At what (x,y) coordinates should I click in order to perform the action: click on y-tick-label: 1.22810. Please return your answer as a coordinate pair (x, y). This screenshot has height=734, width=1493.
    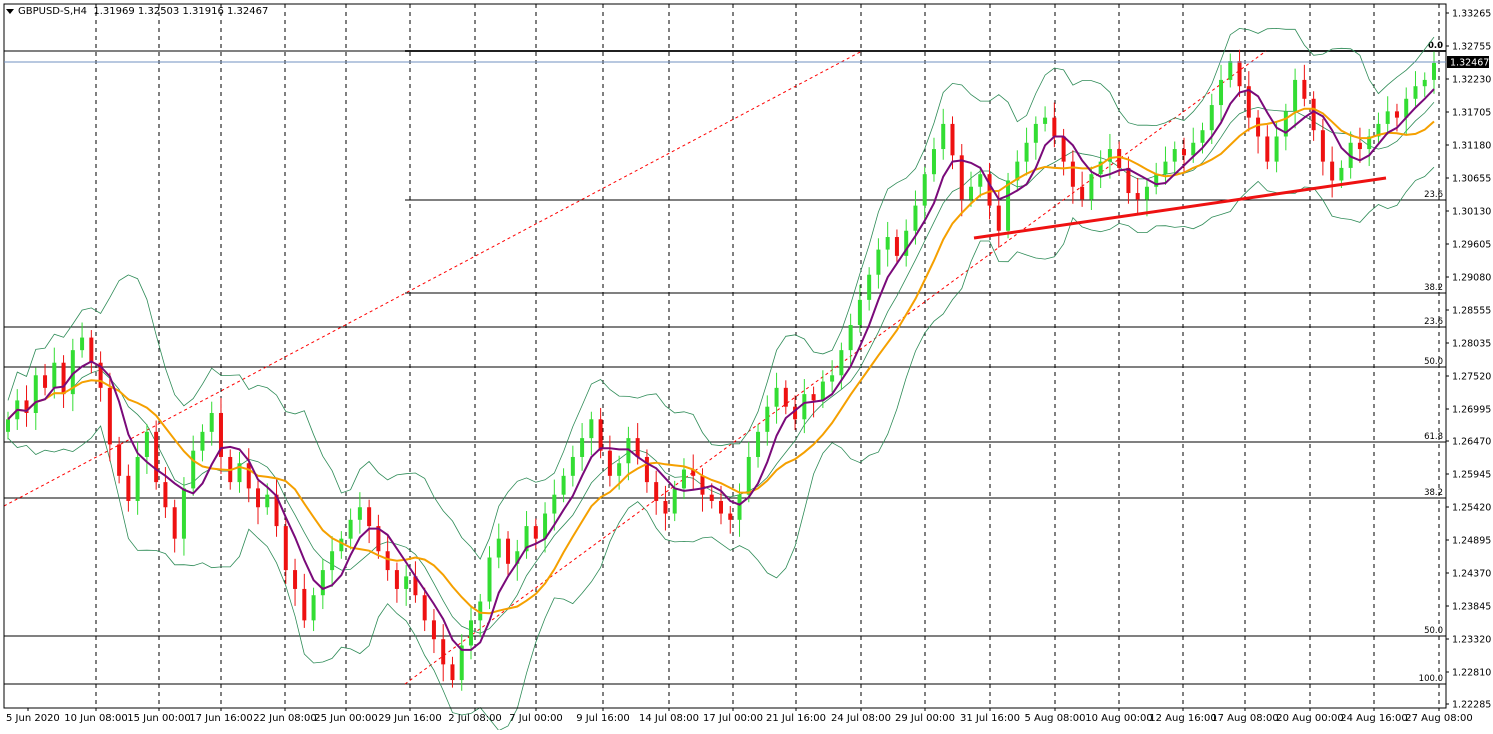
    Looking at the image, I should click on (1471, 673).